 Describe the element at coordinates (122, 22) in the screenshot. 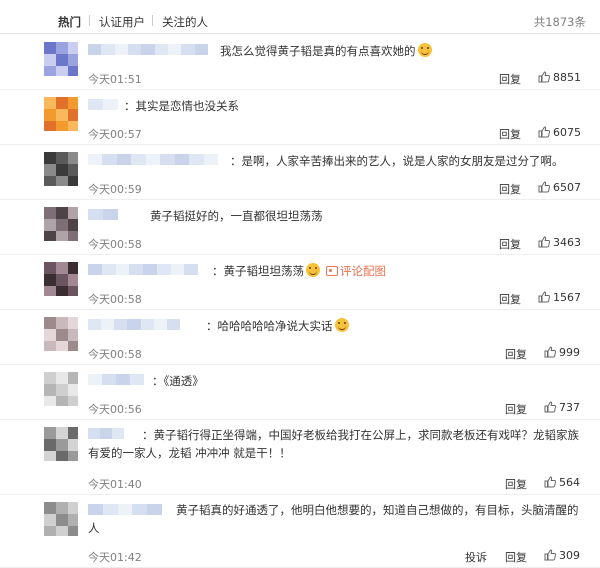

I see `tab-verified-users: 认证用户` at that location.